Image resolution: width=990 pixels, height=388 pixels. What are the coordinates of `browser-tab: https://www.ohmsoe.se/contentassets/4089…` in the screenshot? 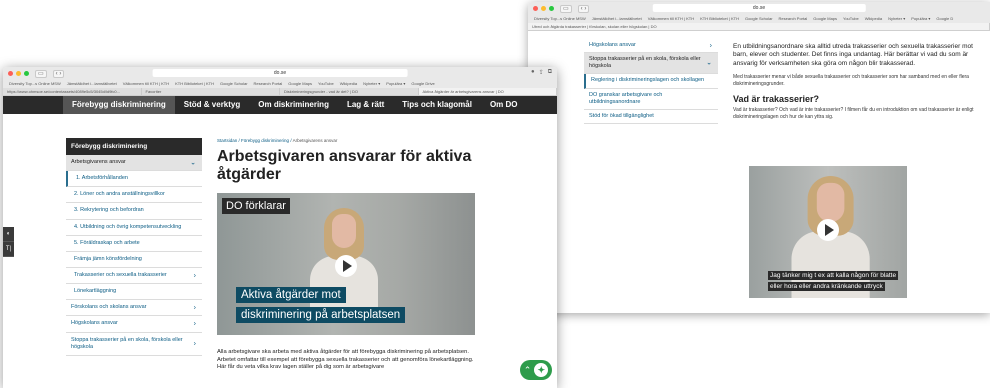 It's located at (72, 91).